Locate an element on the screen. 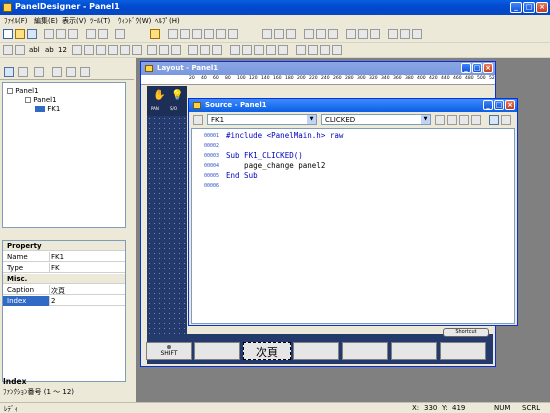 The height and width of the screenshot is (413, 550). source-maximize-button: □ is located at coordinates (499, 105).